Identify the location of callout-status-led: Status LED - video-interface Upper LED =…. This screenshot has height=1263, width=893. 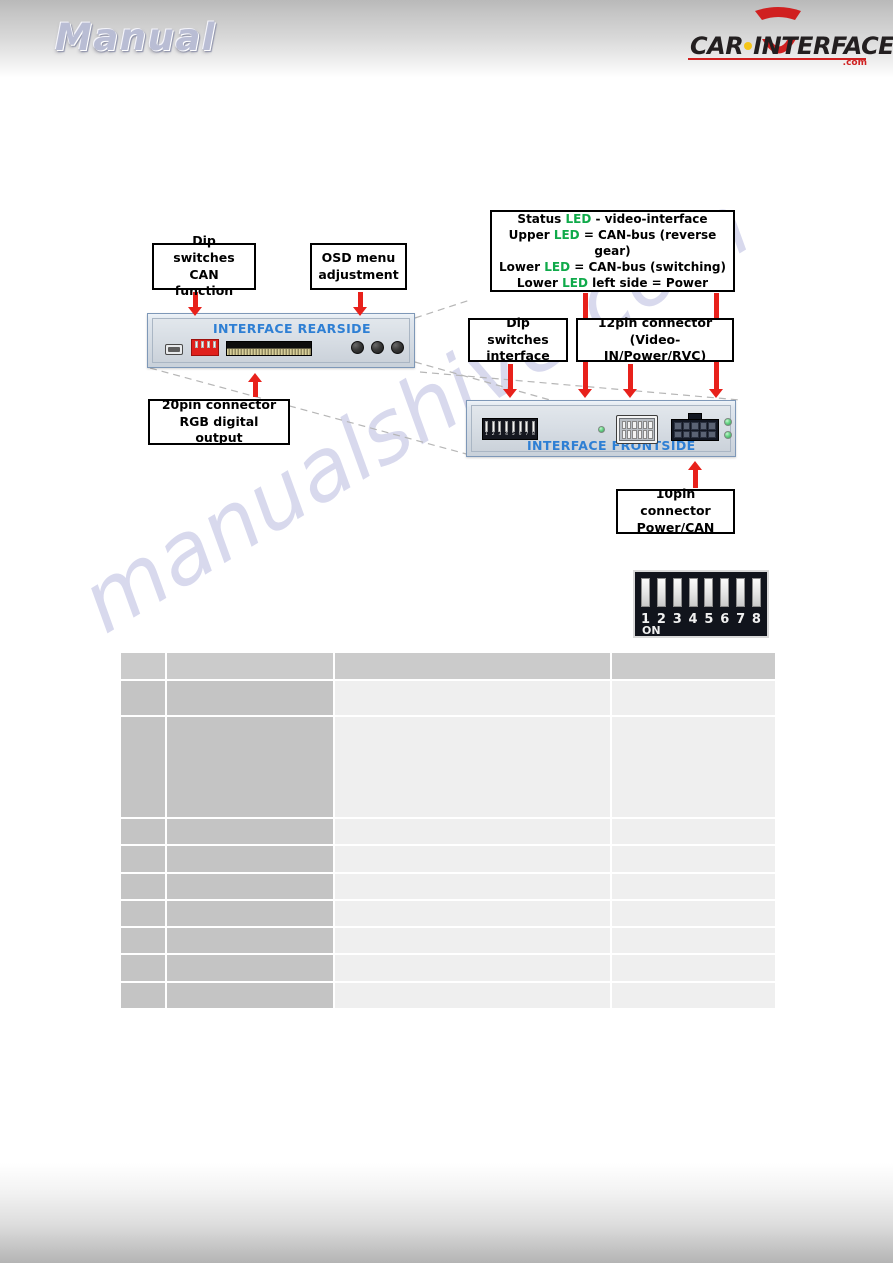
(612, 251).